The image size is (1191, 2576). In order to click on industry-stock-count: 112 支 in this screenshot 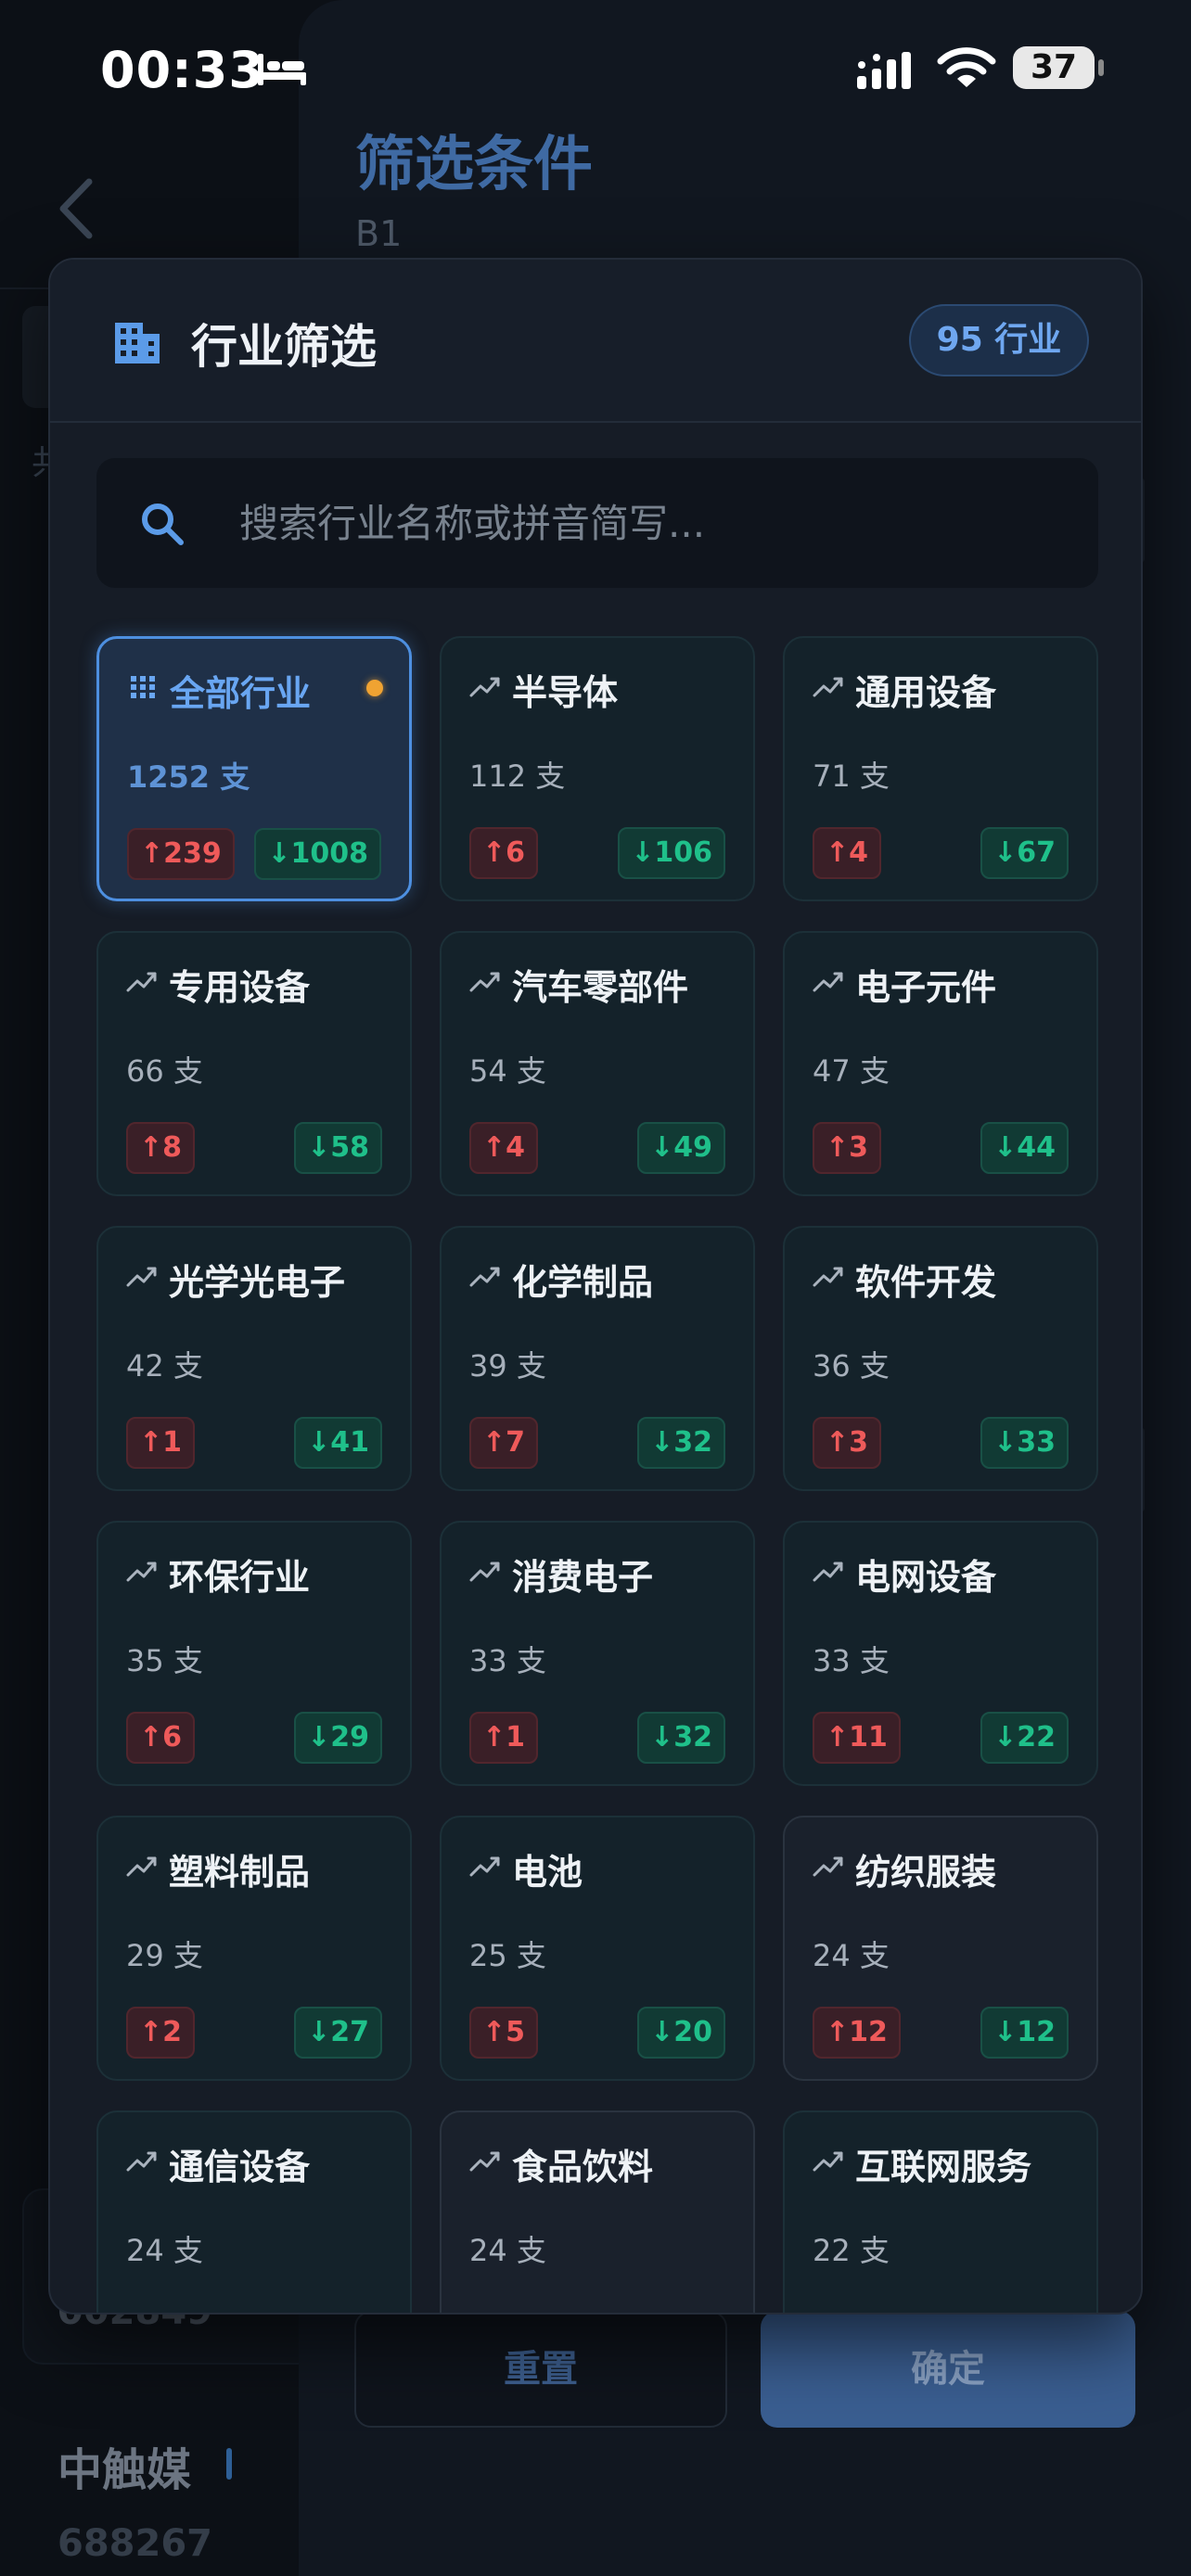, I will do `click(517, 776)`.